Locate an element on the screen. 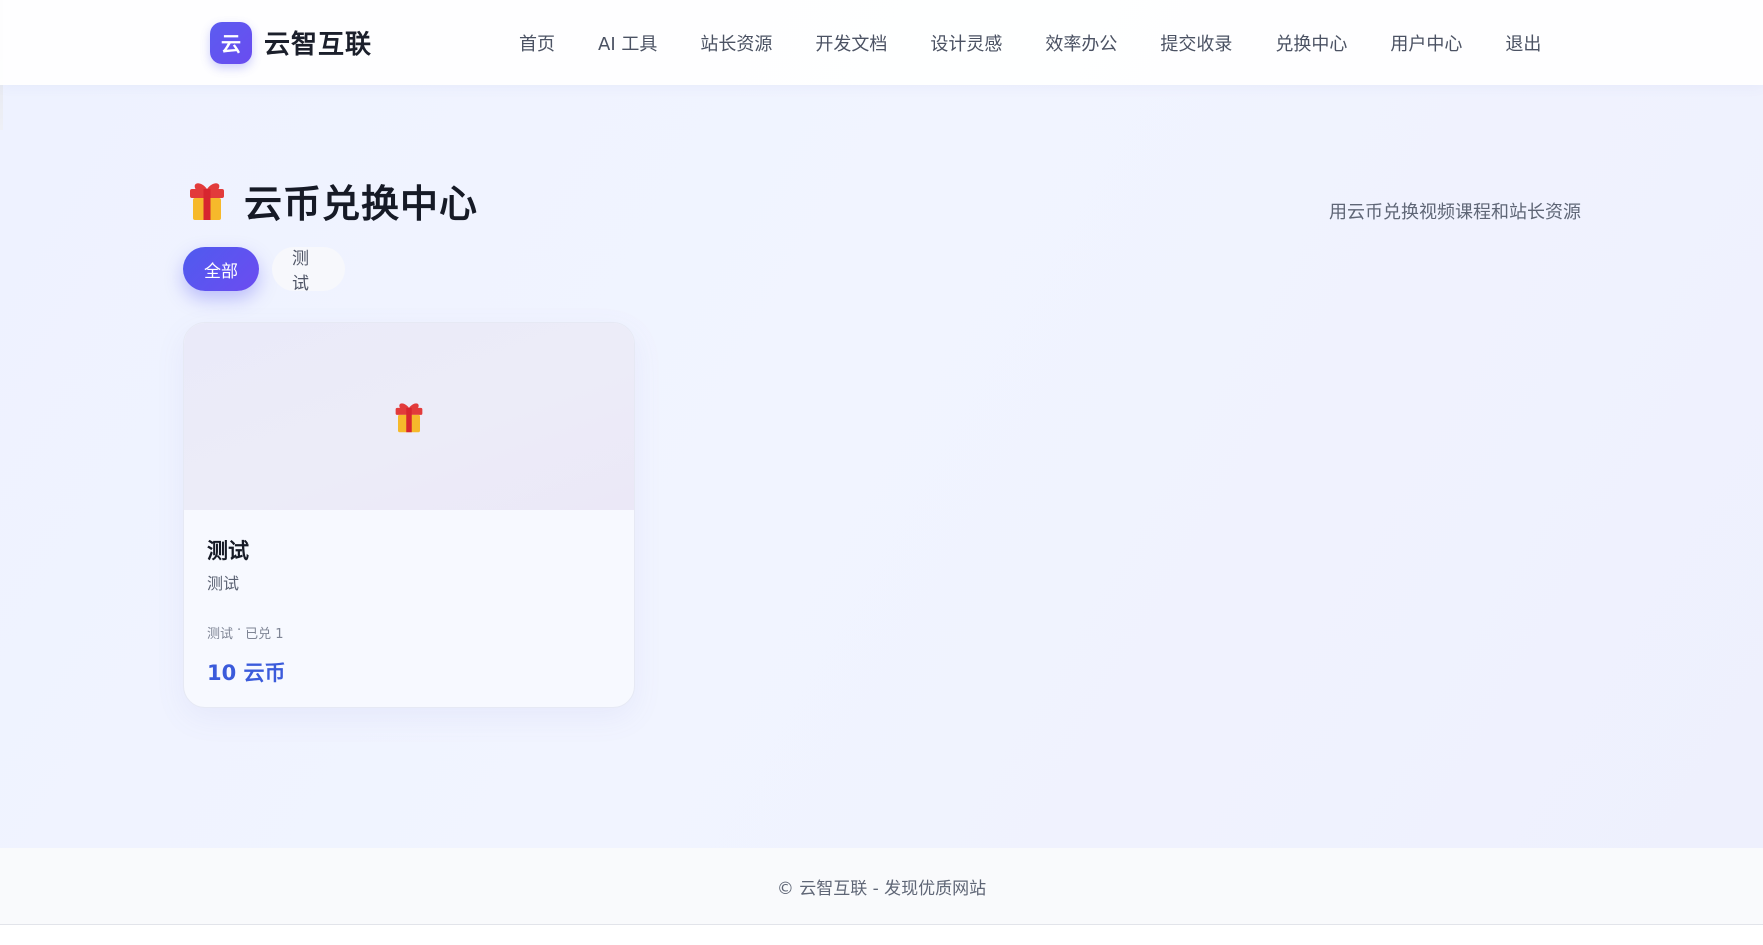  card-media is located at coordinates (409, 416).